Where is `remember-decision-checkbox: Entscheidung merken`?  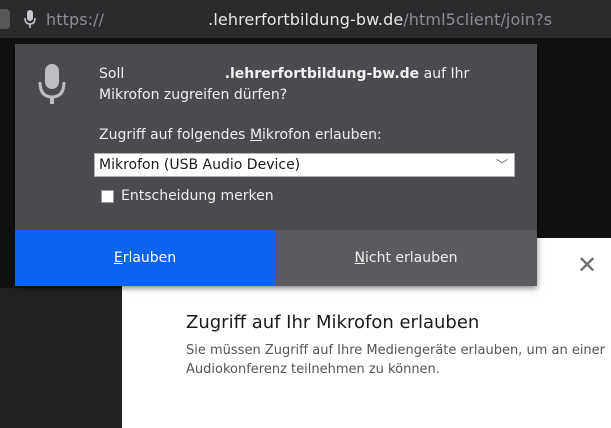 remember-decision-checkbox: Entscheidung merken is located at coordinates (187, 196).